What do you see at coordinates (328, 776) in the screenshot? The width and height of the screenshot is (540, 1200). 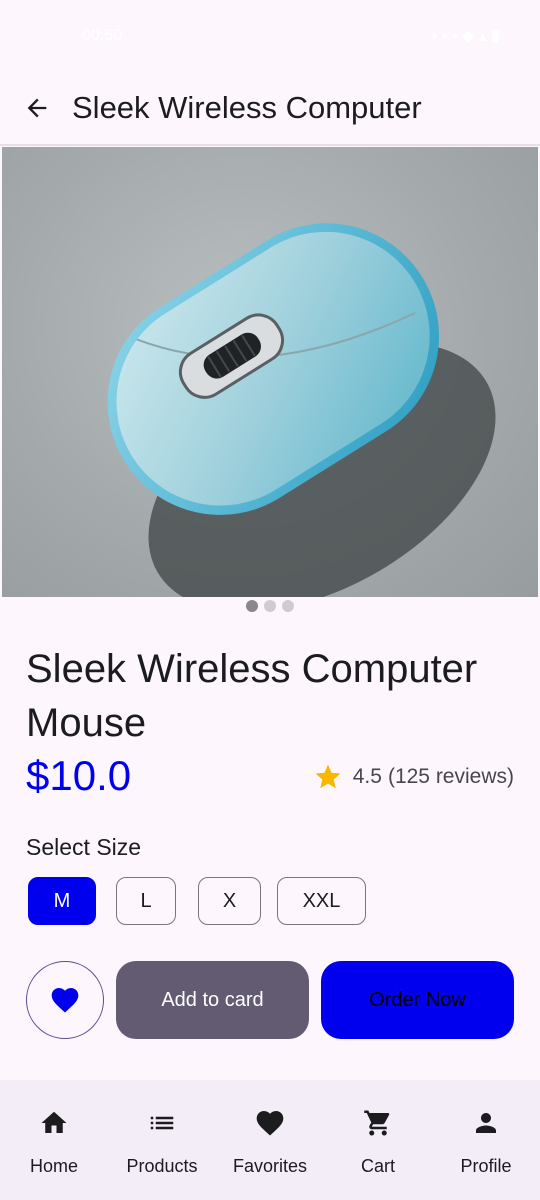 I see `star-icon` at bounding box center [328, 776].